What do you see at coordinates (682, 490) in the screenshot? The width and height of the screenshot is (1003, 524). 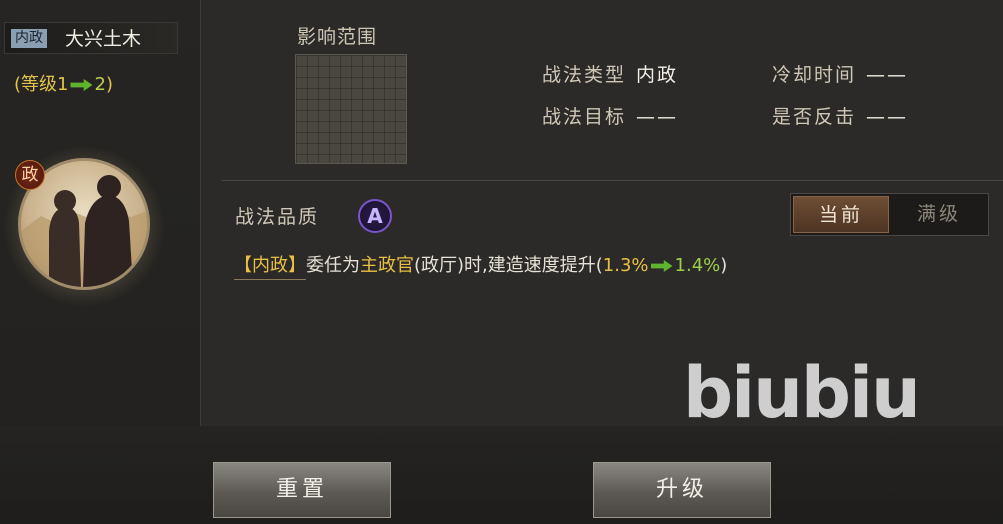 I see `upgrade-button: 升级` at bounding box center [682, 490].